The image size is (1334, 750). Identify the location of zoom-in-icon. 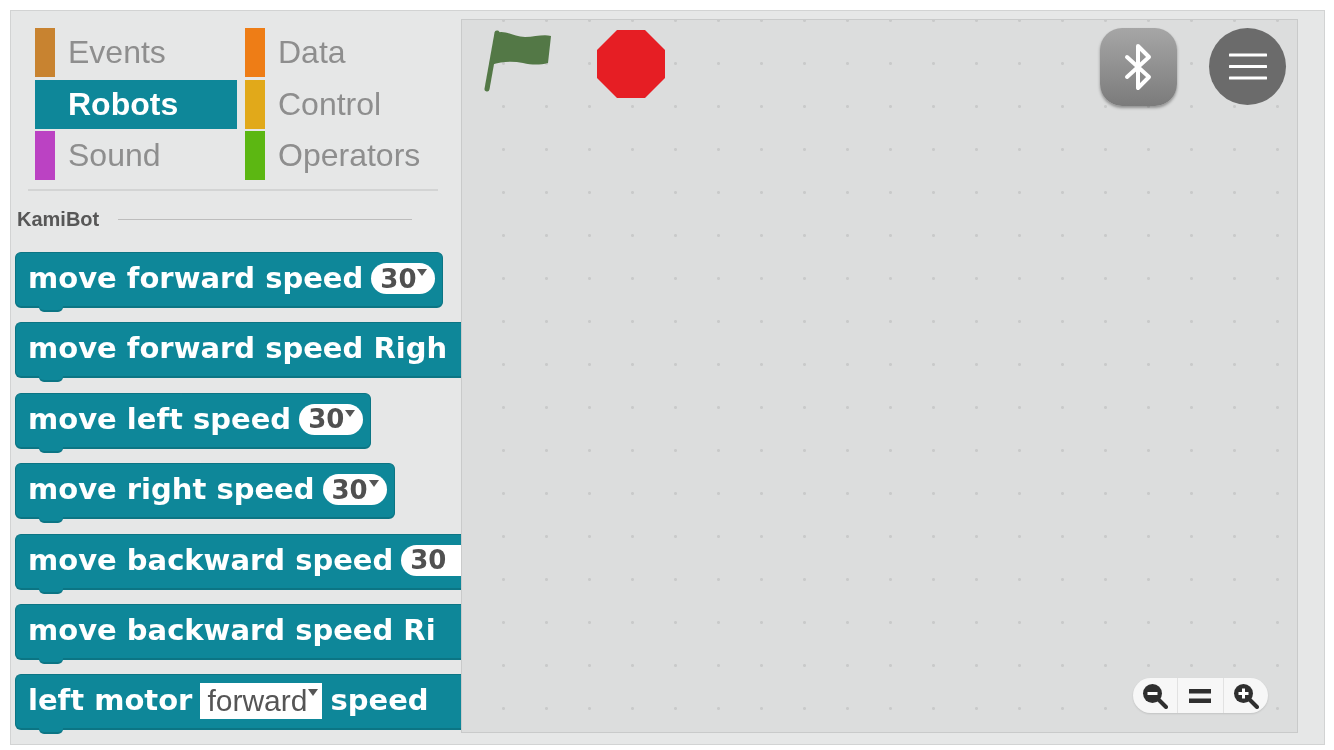
(1245, 695).